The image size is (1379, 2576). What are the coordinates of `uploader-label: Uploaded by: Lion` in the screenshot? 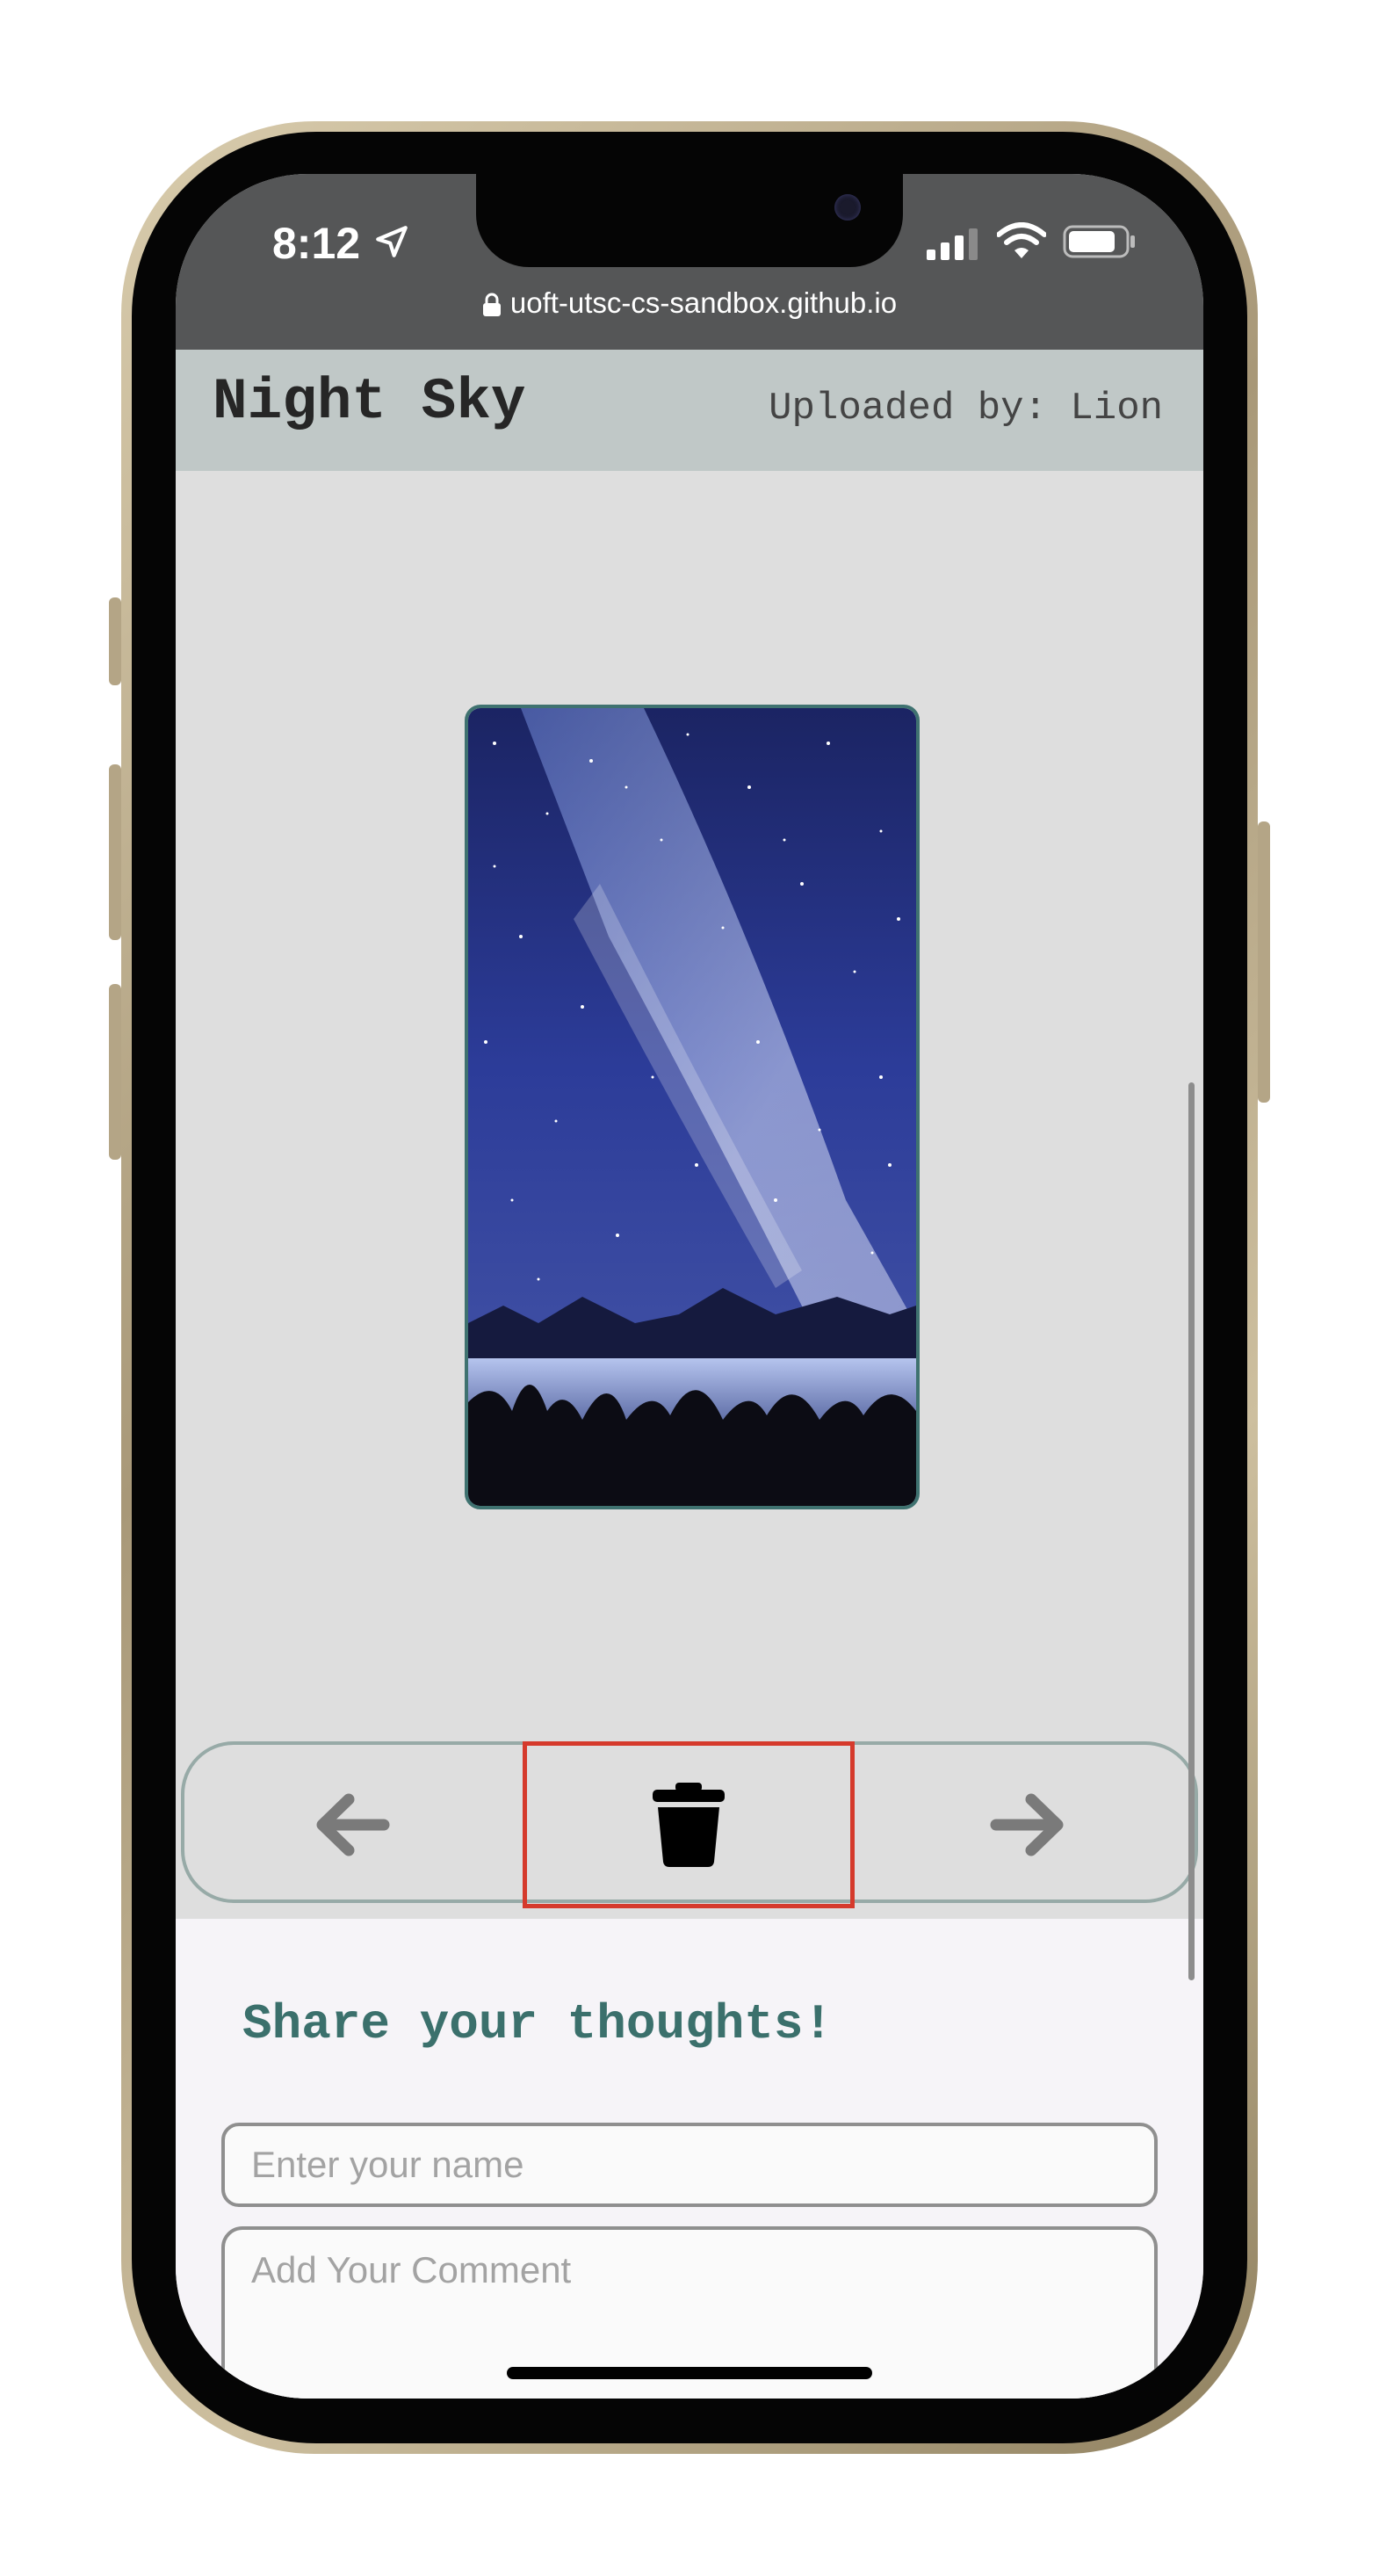 It's located at (966, 409).